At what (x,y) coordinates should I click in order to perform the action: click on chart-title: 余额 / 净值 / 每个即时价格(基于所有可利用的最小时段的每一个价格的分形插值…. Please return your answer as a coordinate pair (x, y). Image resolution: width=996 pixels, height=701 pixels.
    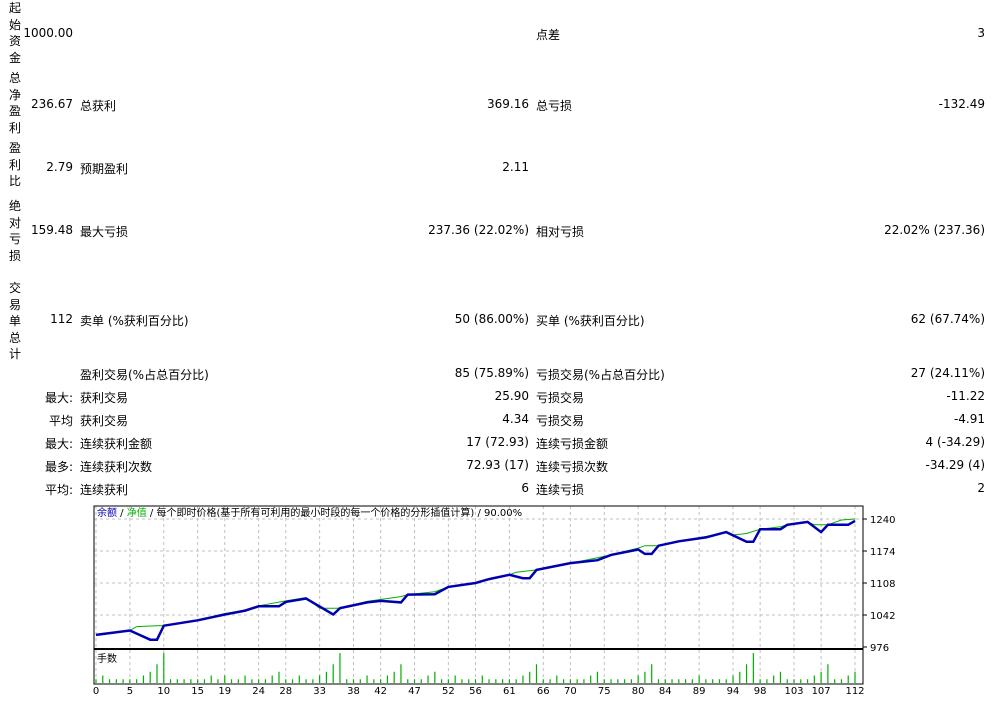
    Looking at the image, I should click on (309, 512).